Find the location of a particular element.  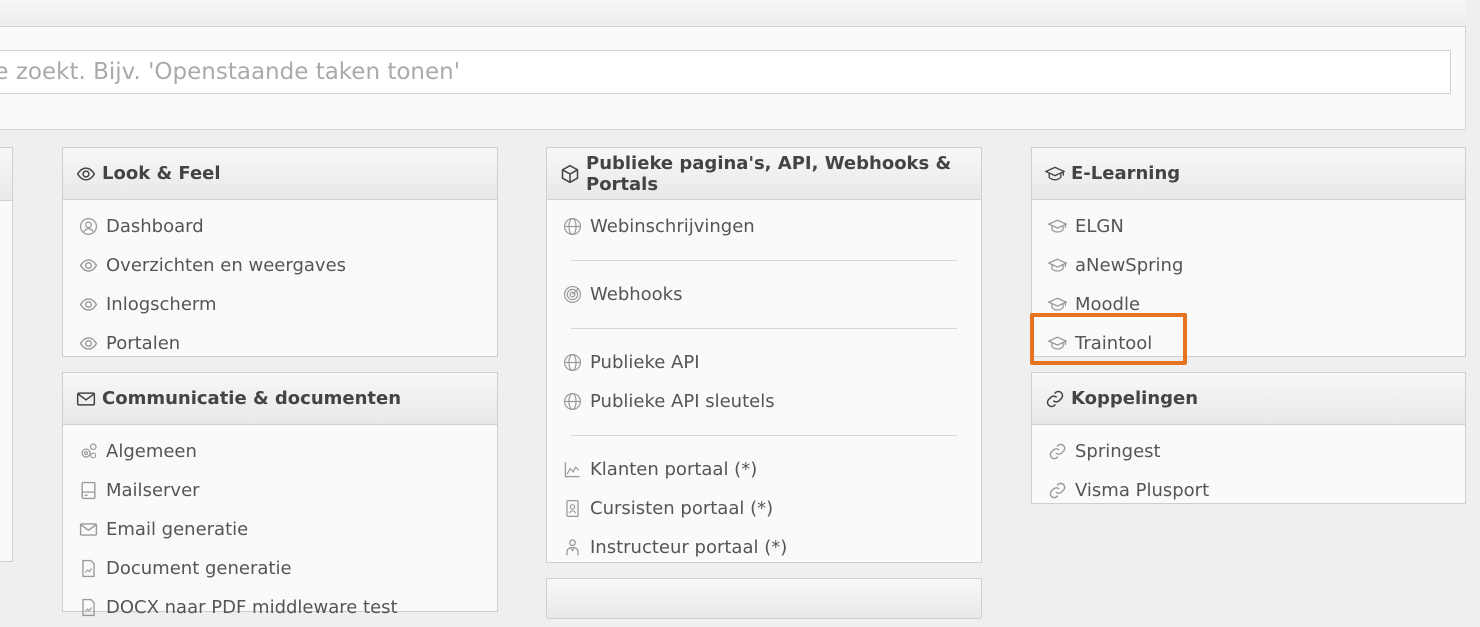

card-communicatie-header: Communicatie & documenten is located at coordinates (280, 399).